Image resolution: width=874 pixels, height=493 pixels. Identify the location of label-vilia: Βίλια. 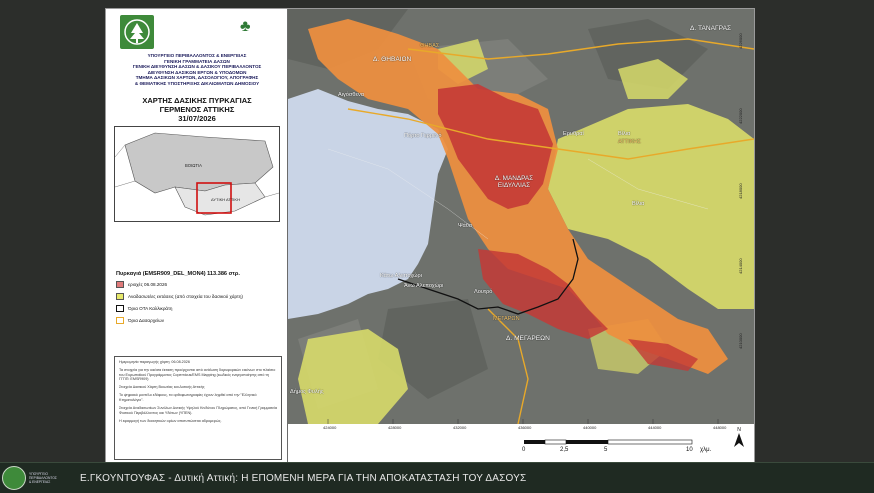
(624, 134).